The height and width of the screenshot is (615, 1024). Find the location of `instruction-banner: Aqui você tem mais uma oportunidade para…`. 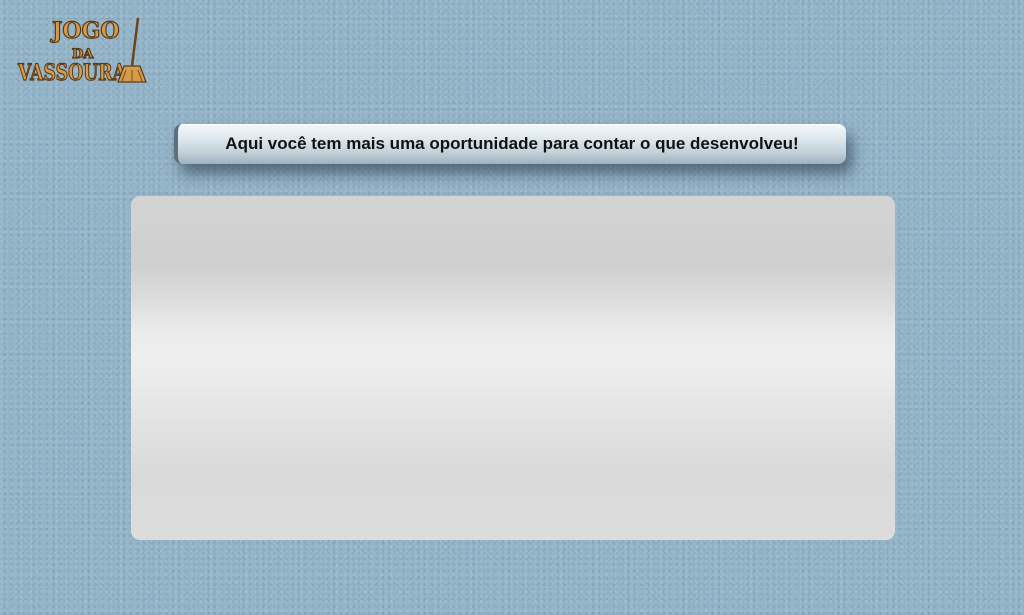

instruction-banner: Aqui você tem mais uma oportunidade para… is located at coordinates (510, 144).